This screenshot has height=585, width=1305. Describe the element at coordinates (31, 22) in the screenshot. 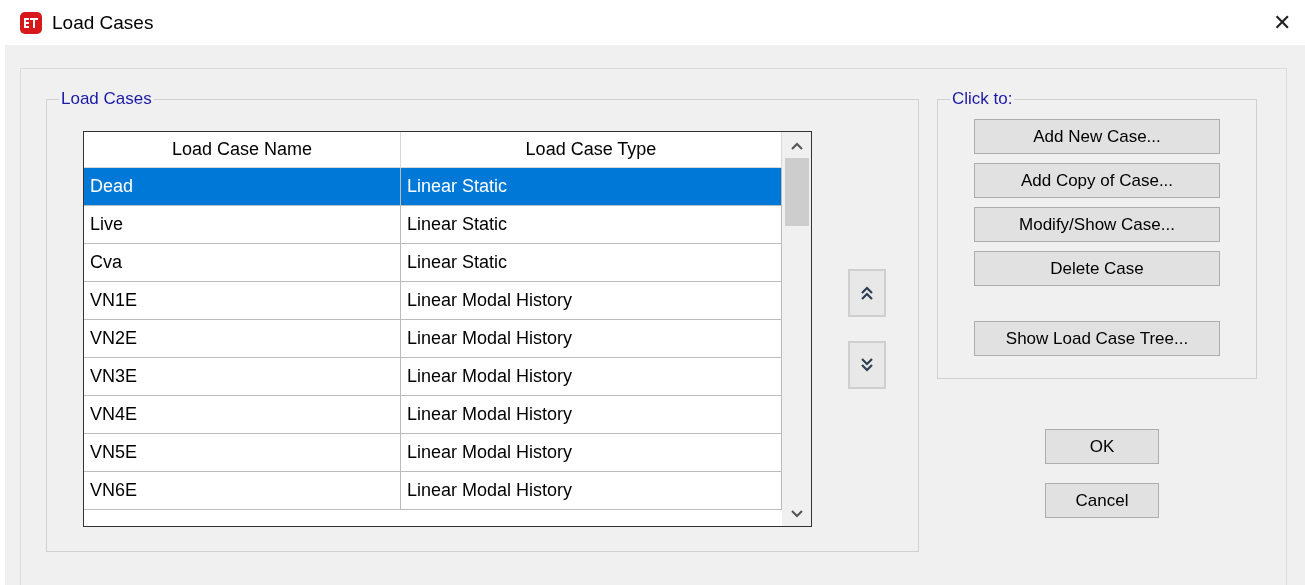

I see `app-logo-icon` at that location.